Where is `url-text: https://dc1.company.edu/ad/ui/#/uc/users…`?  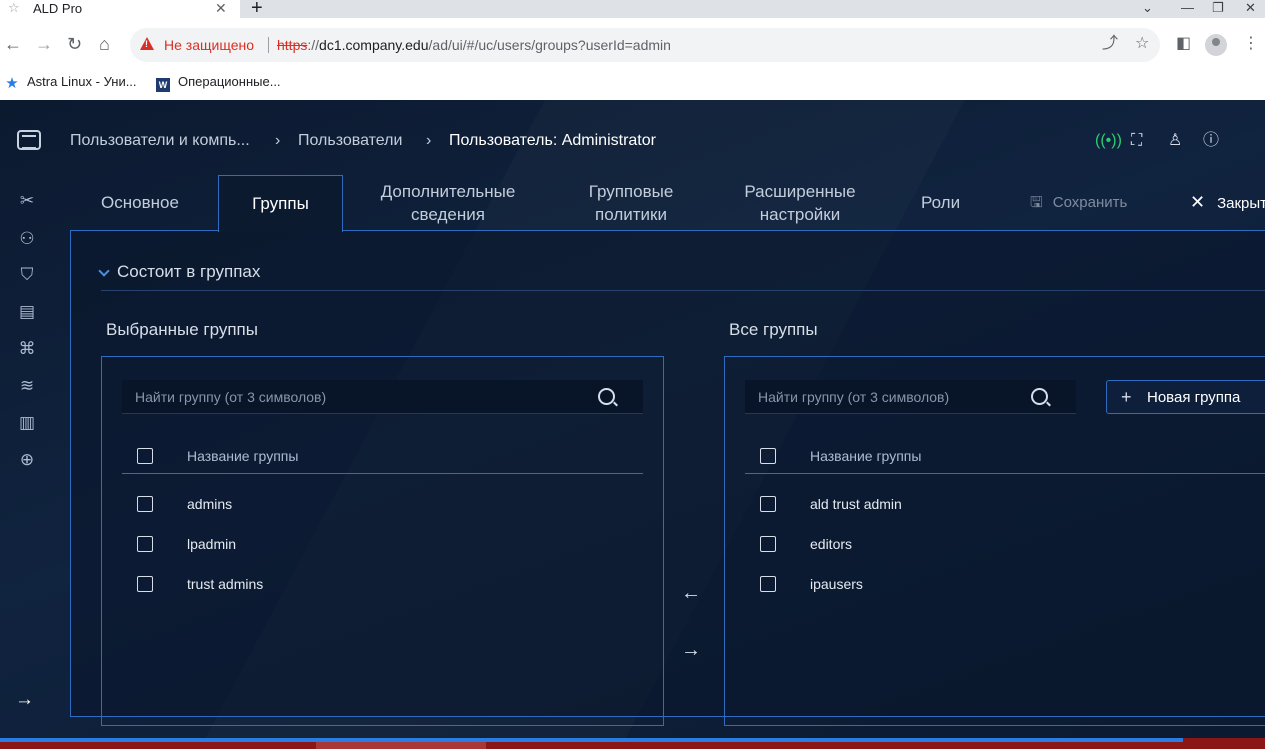
url-text: https://dc1.company.edu/ad/ui/#/uc/users… is located at coordinates (474, 45).